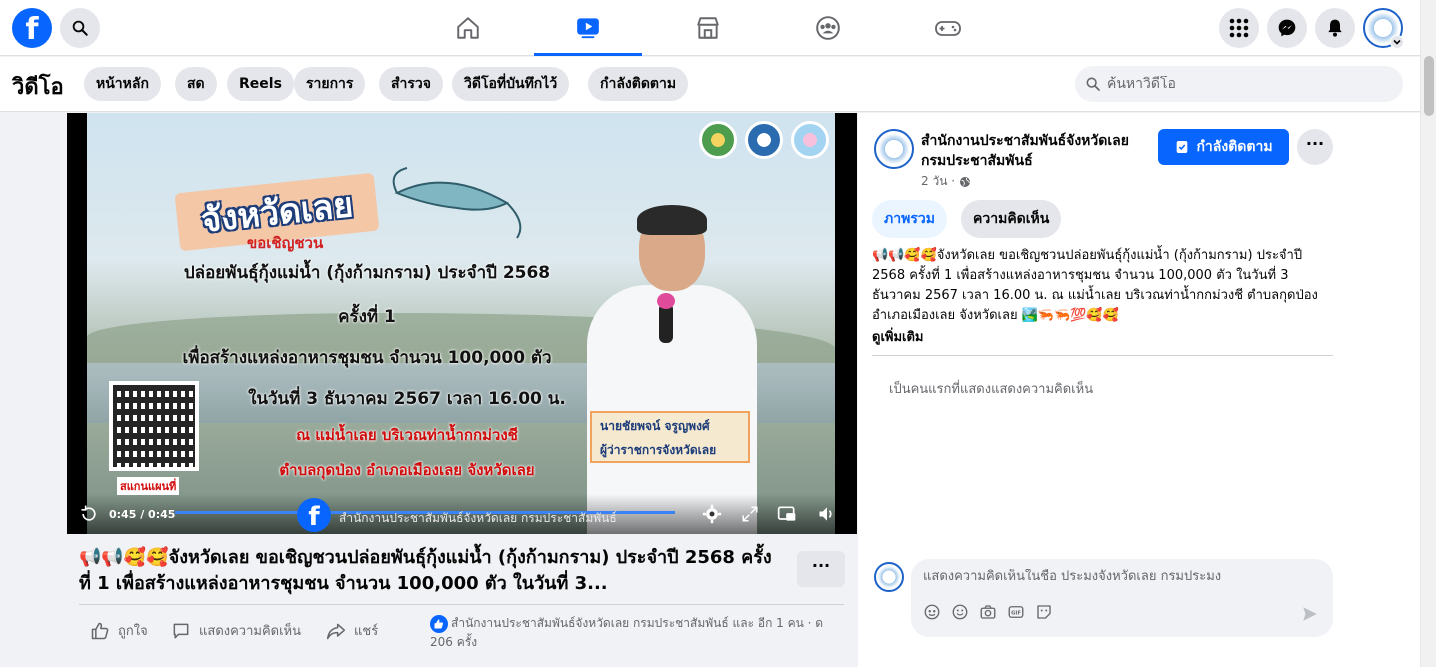 Image resolution: width=1436 pixels, height=667 pixels. What do you see at coordinates (148, 486) in the screenshot?
I see `qr-caption: สแกนแผนที่` at bounding box center [148, 486].